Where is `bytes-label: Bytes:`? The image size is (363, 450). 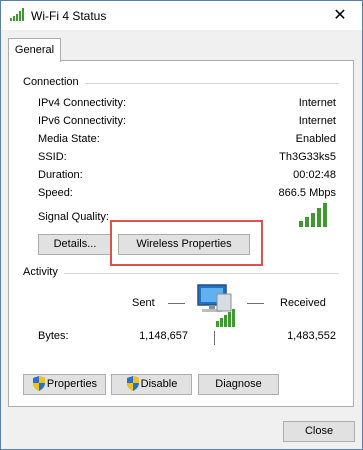
bytes-label: Bytes: is located at coordinates (53, 336).